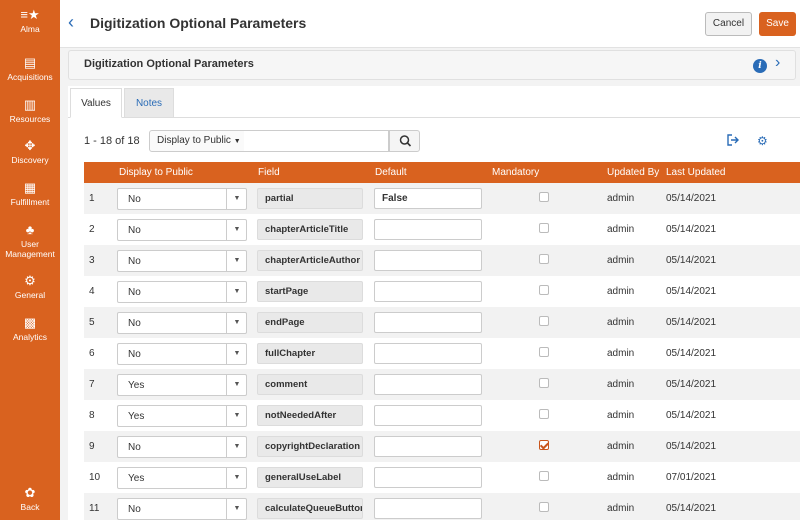  Describe the element at coordinates (136, 416) in the screenshot. I see `display-to-public-value: Yes` at that location.